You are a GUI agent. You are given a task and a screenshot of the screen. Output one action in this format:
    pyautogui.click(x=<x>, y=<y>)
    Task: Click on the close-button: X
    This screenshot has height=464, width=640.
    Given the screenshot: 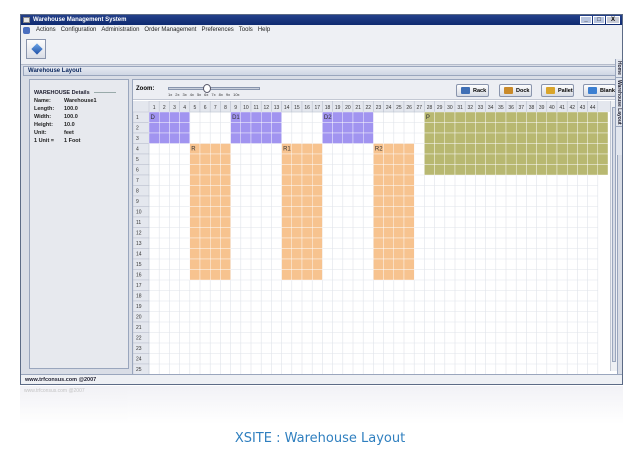 What is the action you would take?
    pyautogui.click(x=613, y=20)
    